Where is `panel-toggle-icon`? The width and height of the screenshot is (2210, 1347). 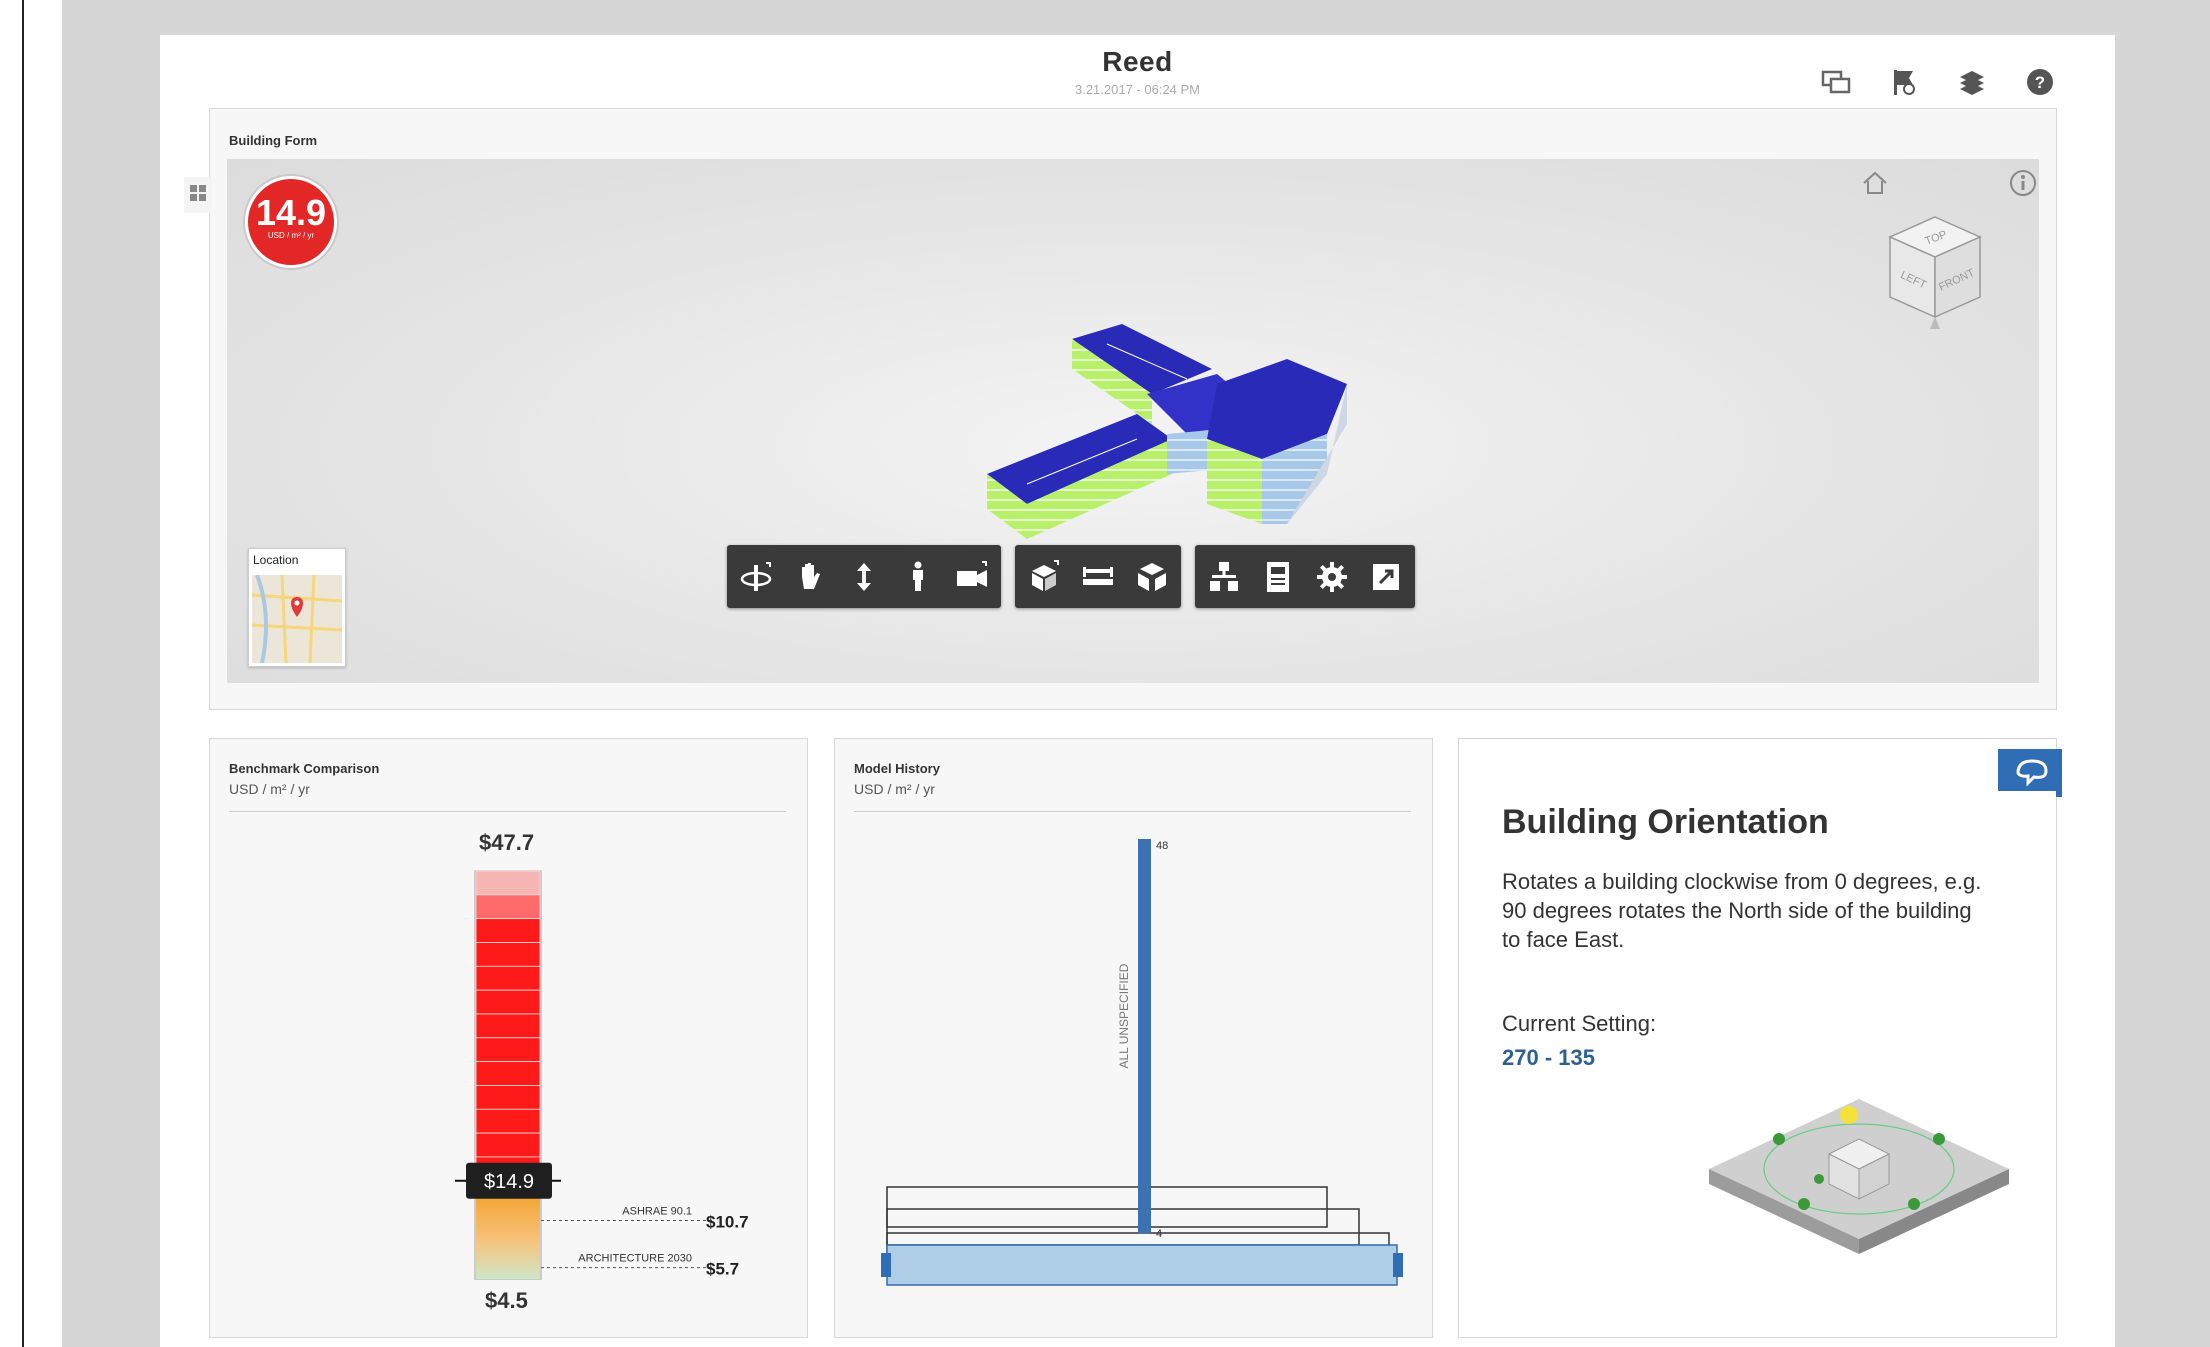 panel-toggle-icon is located at coordinates (198, 195).